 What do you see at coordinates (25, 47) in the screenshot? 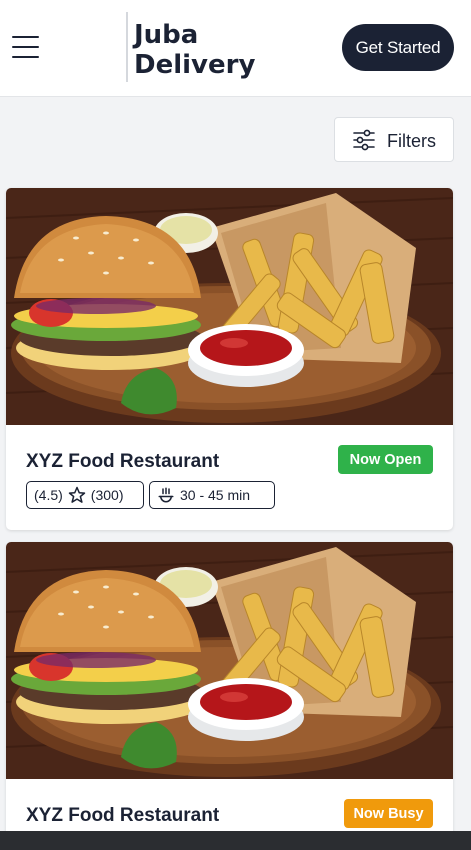
I see `hamburger-menu-icon` at bounding box center [25, 47].